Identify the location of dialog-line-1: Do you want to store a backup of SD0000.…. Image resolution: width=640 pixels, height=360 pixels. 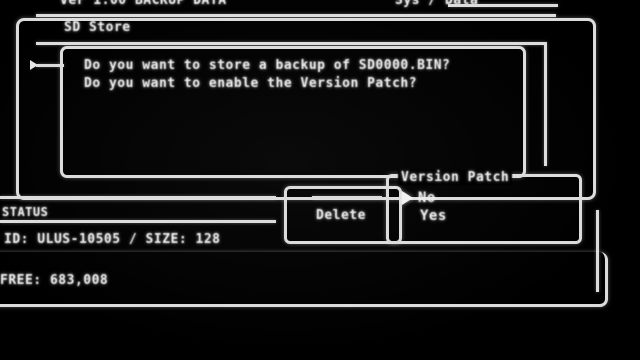
(267, 65).